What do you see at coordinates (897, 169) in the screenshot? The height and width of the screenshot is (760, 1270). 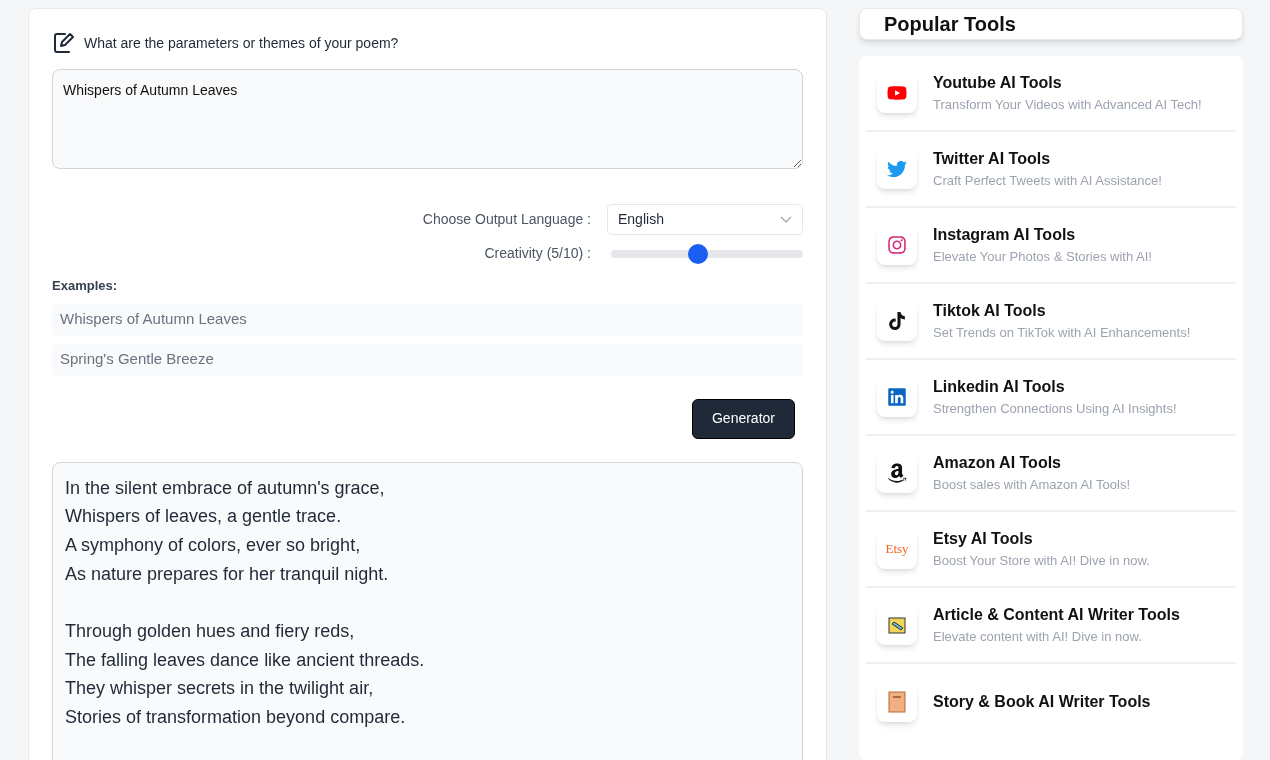 I see `bird-icon` at bounding box center [897, 169].